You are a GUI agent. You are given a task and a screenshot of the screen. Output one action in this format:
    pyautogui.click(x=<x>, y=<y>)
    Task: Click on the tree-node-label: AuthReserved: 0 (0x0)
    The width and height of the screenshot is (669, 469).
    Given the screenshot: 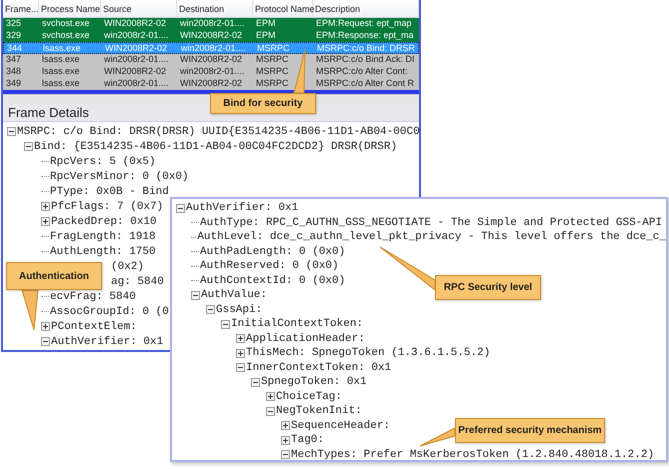 What is the action you would take?
    pyautogui.click(x=269, y=266)
    